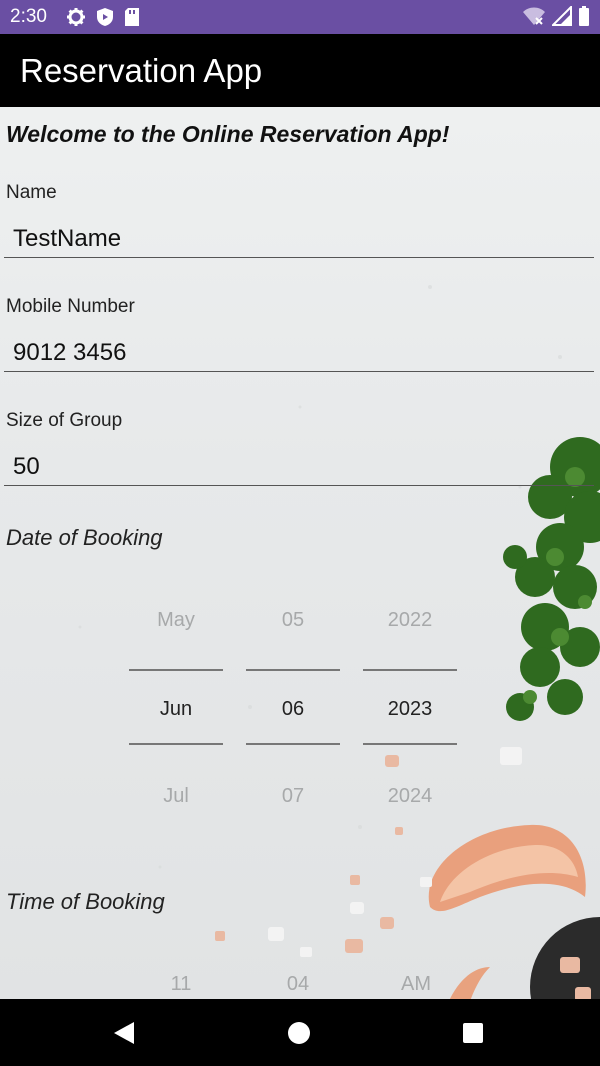 Image resolution: width=600 pixels, height=1066 pixels. I want to click on home-icon, so click(299, 1033).